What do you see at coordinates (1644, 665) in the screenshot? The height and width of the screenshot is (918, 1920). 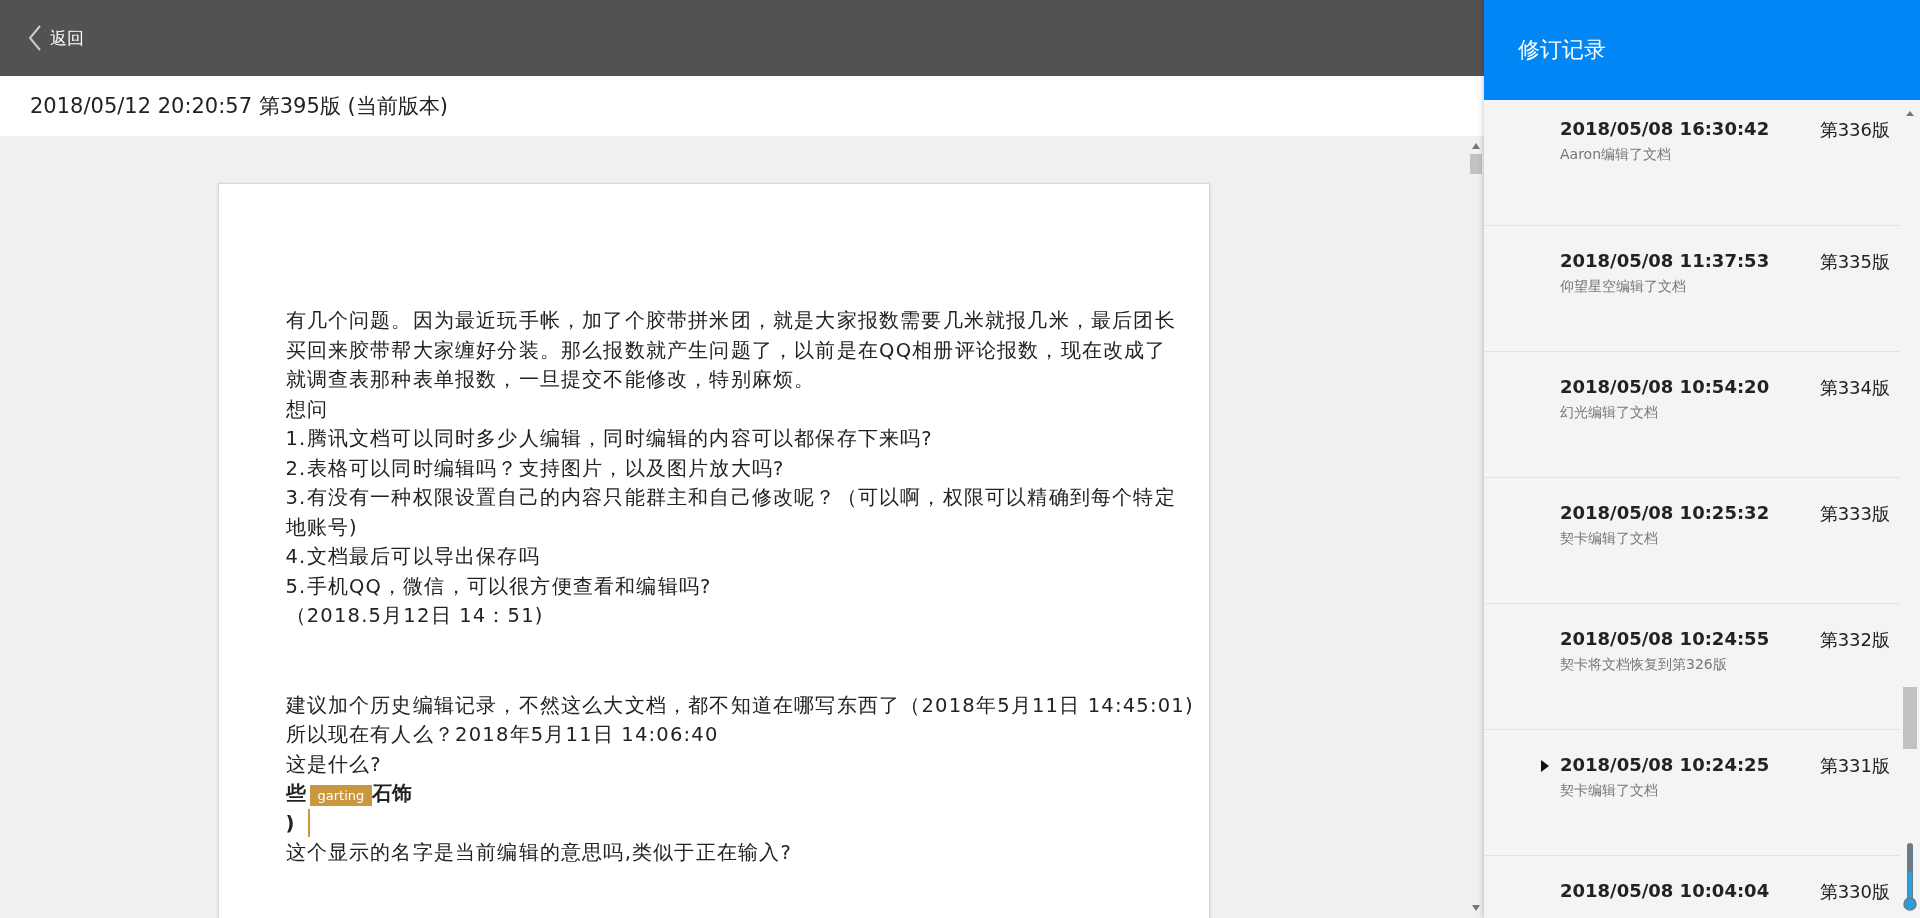 I see `revision-description: 契卡将文档恢复到第326版` at bounding box center [1644, 665].